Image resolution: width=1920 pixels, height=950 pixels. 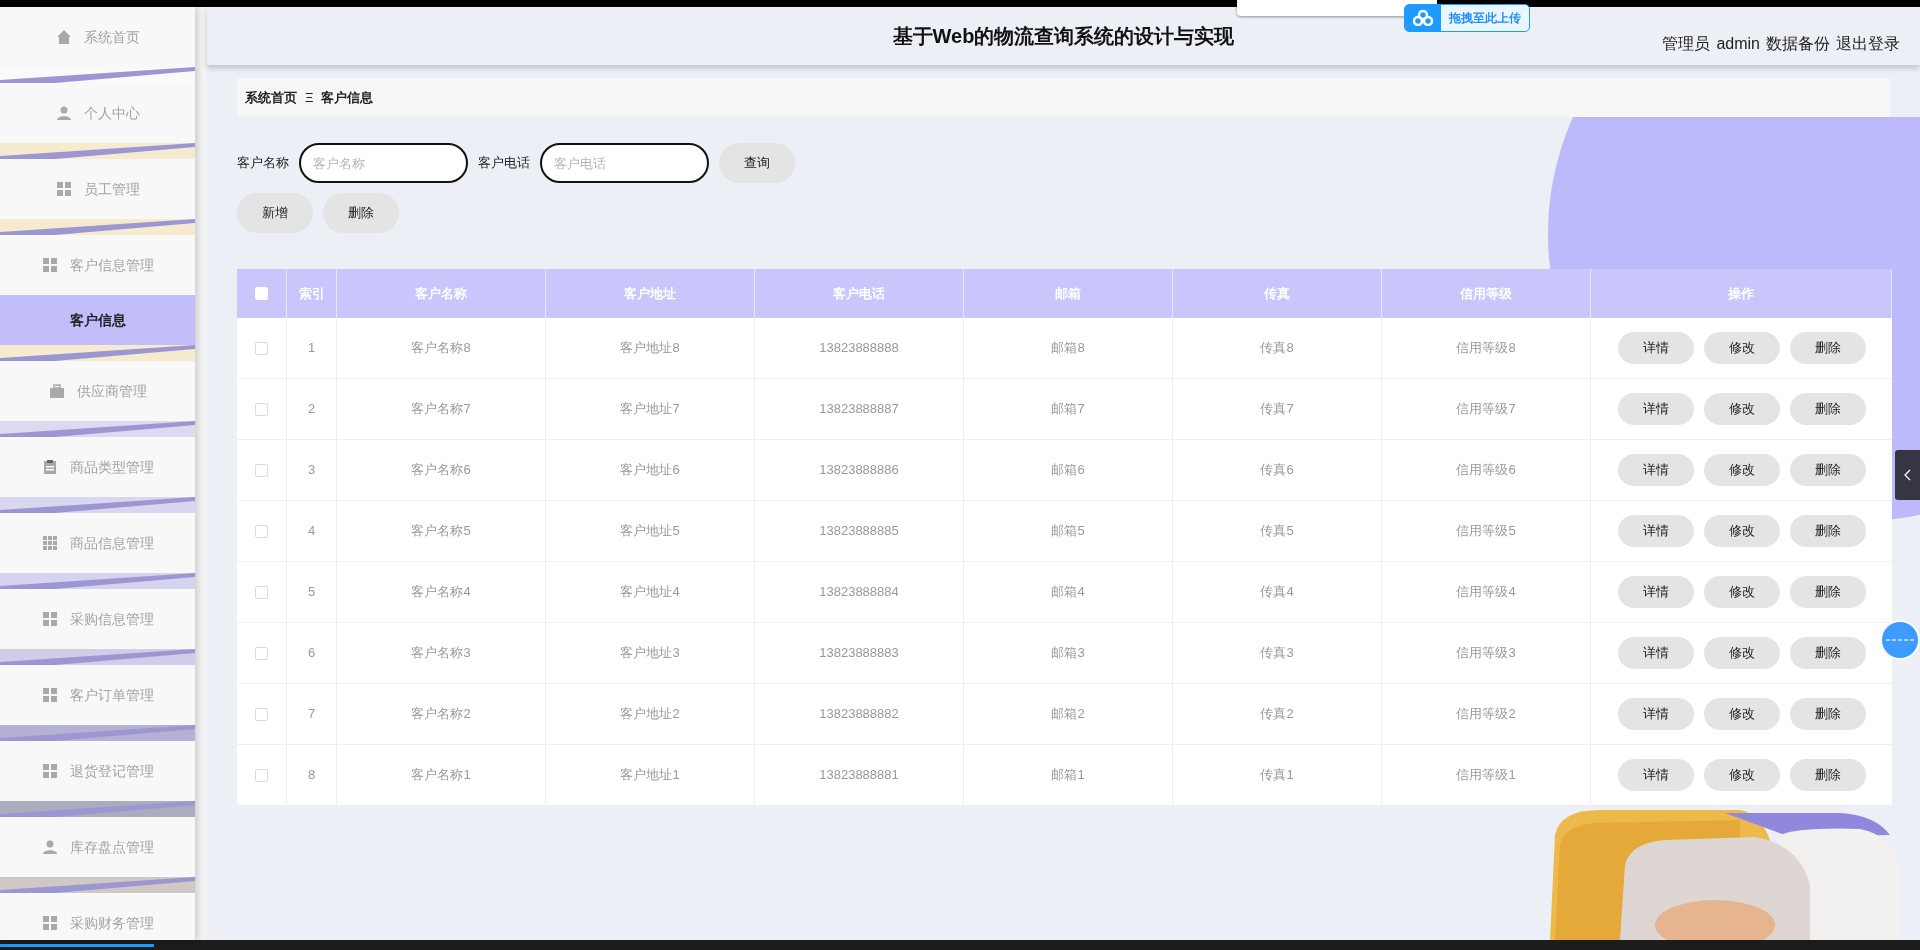 I want to click on table-cell-text: 客户名称2, so click(x=441, y=714).